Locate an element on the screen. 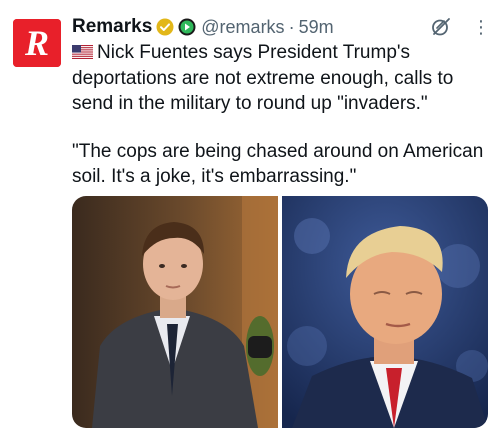  svg-text: R is located at coordinates (36, 43).